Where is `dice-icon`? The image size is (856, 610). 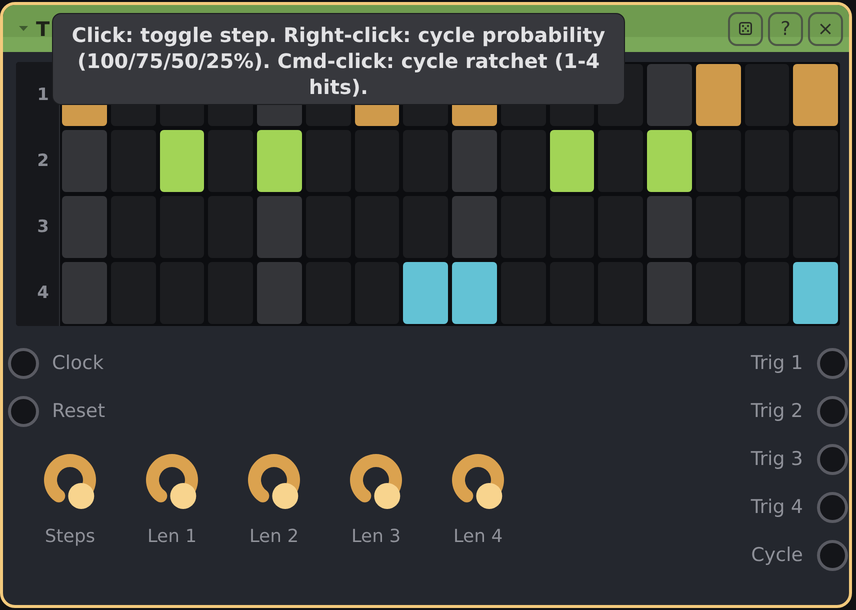
dice-icon is located at coordinates (745, 28).